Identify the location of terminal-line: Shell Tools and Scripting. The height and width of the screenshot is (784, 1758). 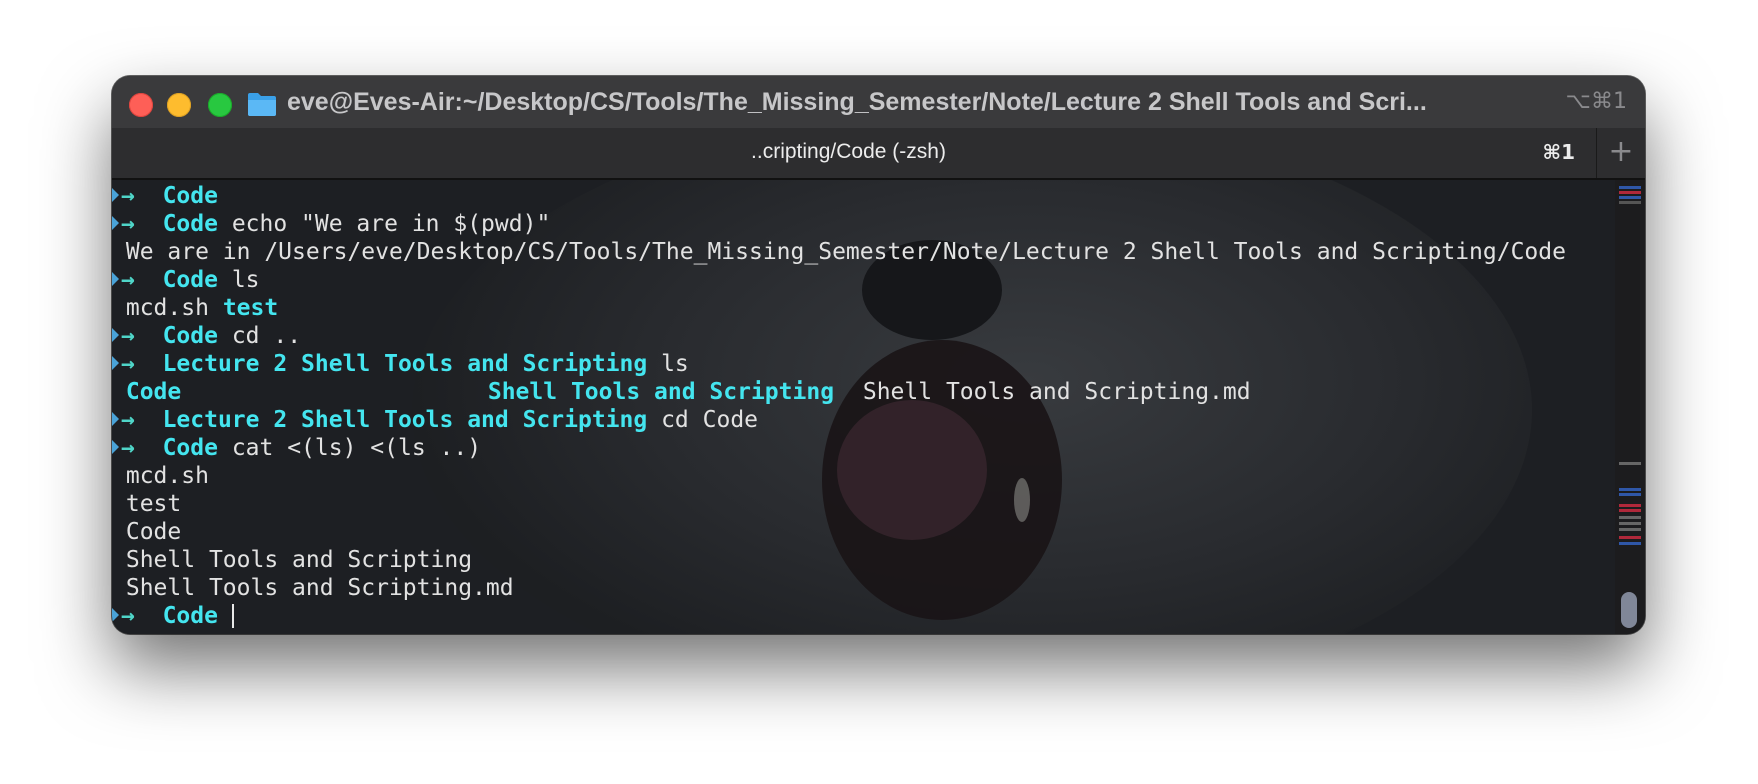
(863, 560).